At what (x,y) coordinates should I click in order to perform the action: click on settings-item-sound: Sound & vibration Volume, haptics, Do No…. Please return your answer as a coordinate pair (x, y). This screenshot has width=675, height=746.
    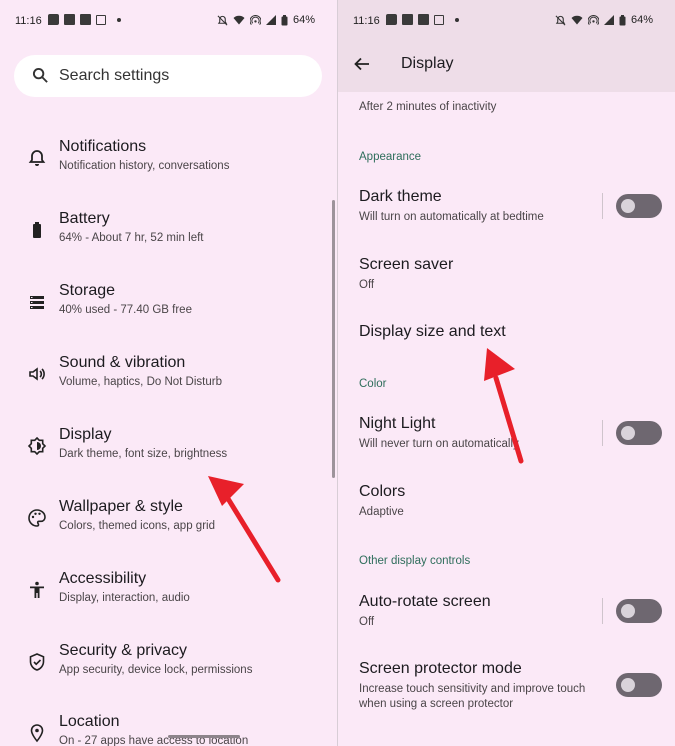
    Looking at the image, I should click on (165, 384).